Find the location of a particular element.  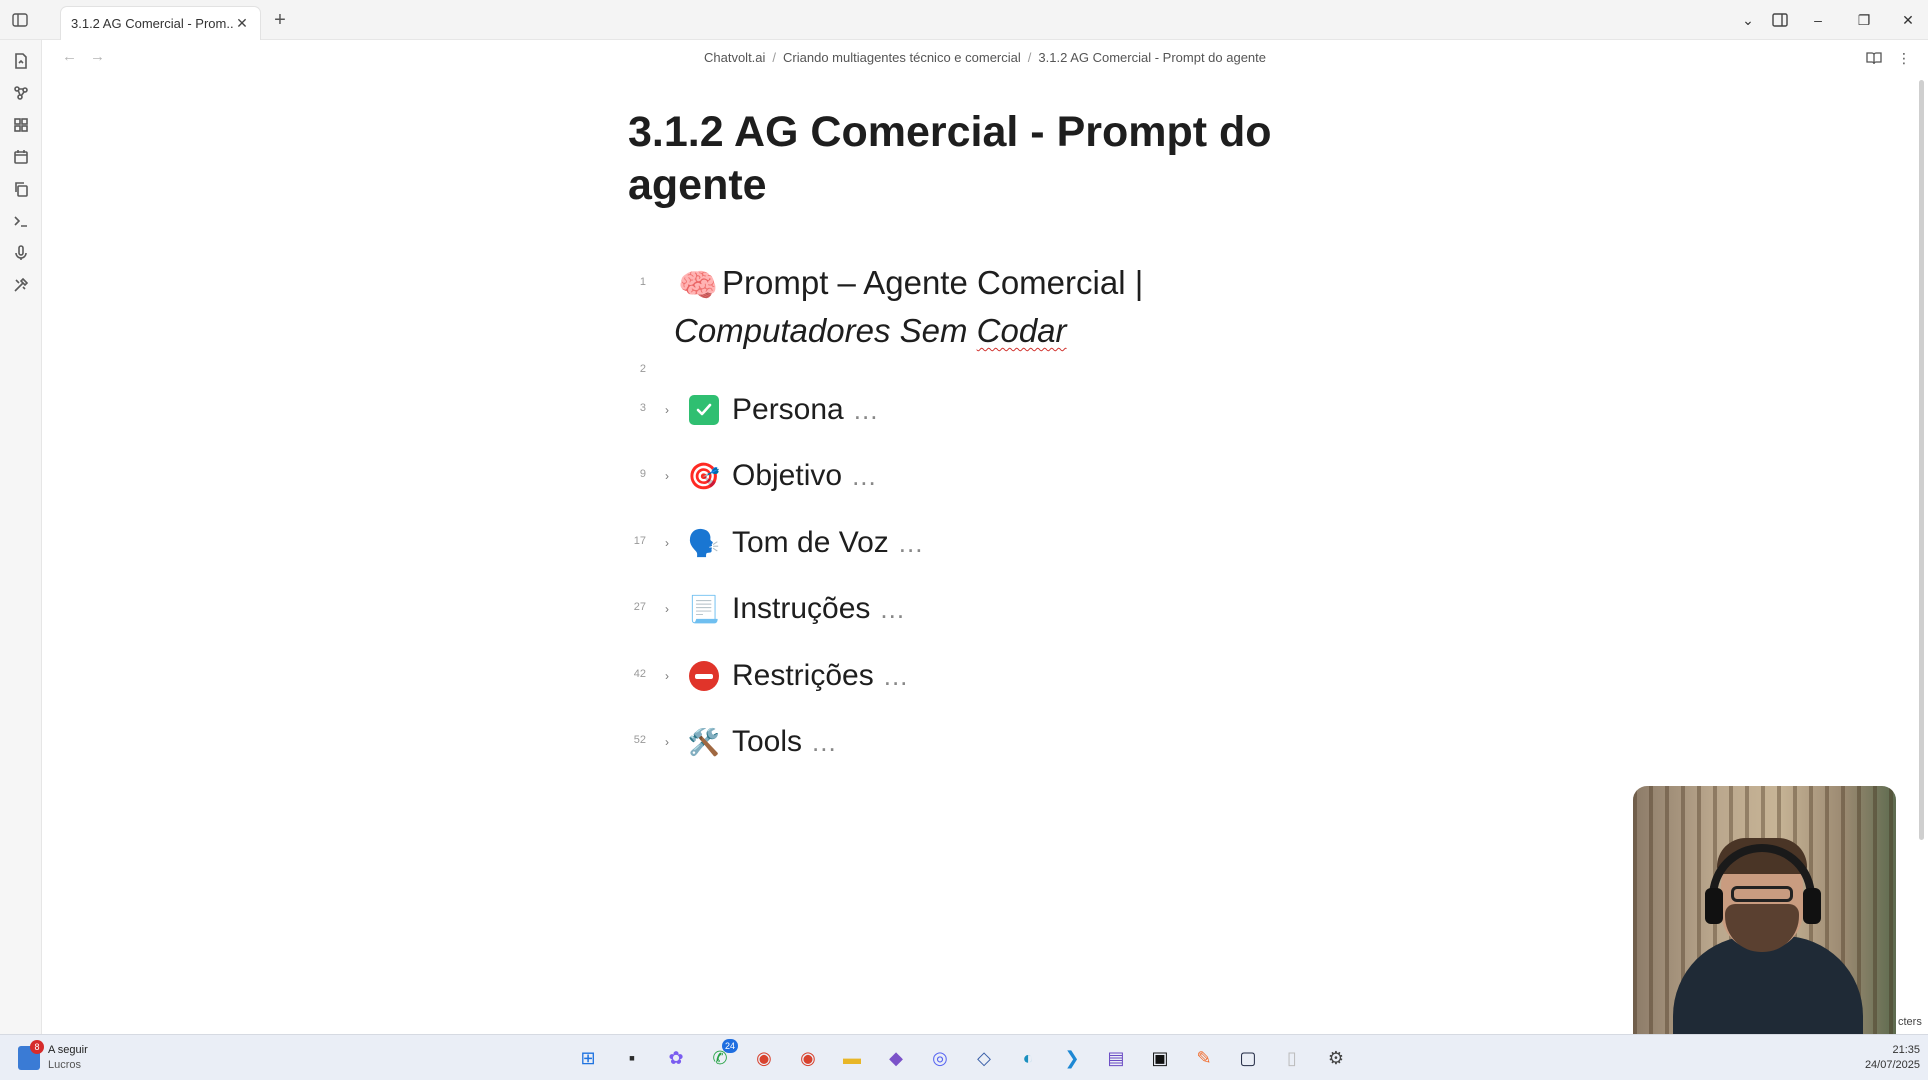

taskbar-file-icon: ▯ is located at coordinates (1292, 1058).